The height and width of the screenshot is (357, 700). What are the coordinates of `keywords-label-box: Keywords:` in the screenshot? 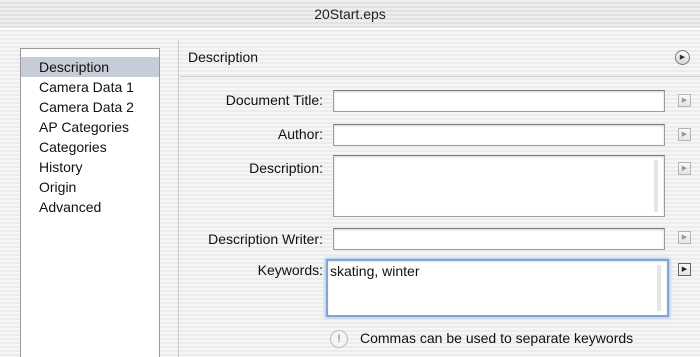 It's located at (251, 272).